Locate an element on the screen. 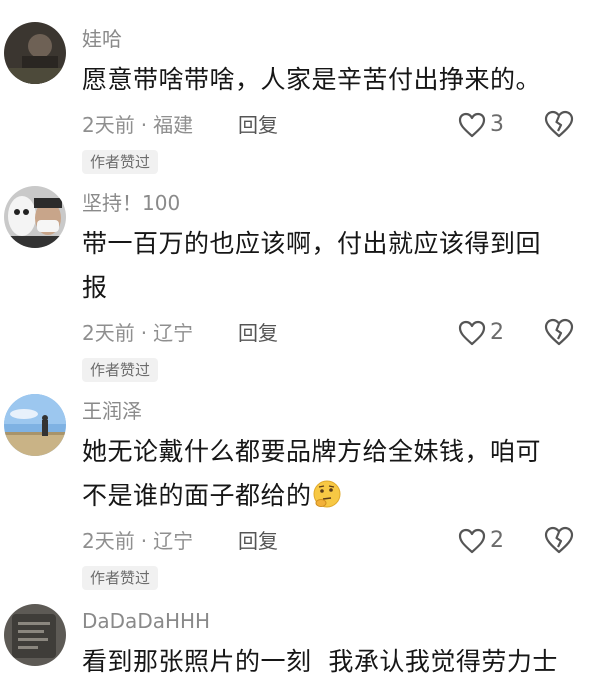  comment-meta: 2天前 · 福建 回复 3 is located at coordinates (334, 125).